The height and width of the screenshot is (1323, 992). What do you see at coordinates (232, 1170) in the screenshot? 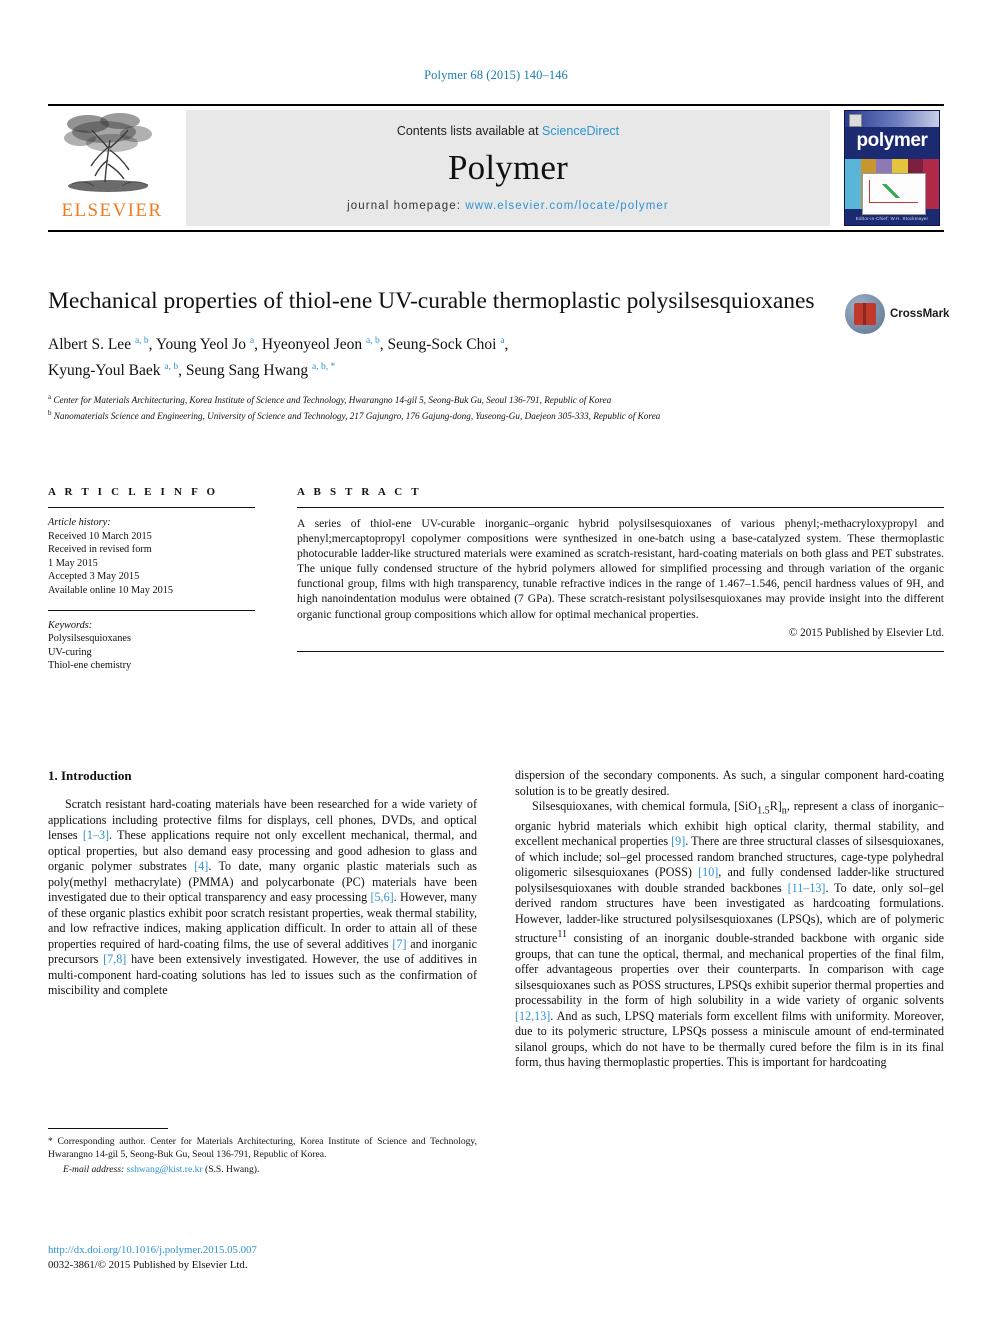
I see `email-suffix: (S.S. Hwang).` at bounding box center [232, 1170].